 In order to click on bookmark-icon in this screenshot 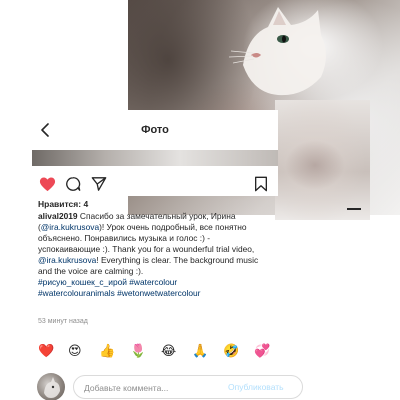, I will do `click(261, 184)`.